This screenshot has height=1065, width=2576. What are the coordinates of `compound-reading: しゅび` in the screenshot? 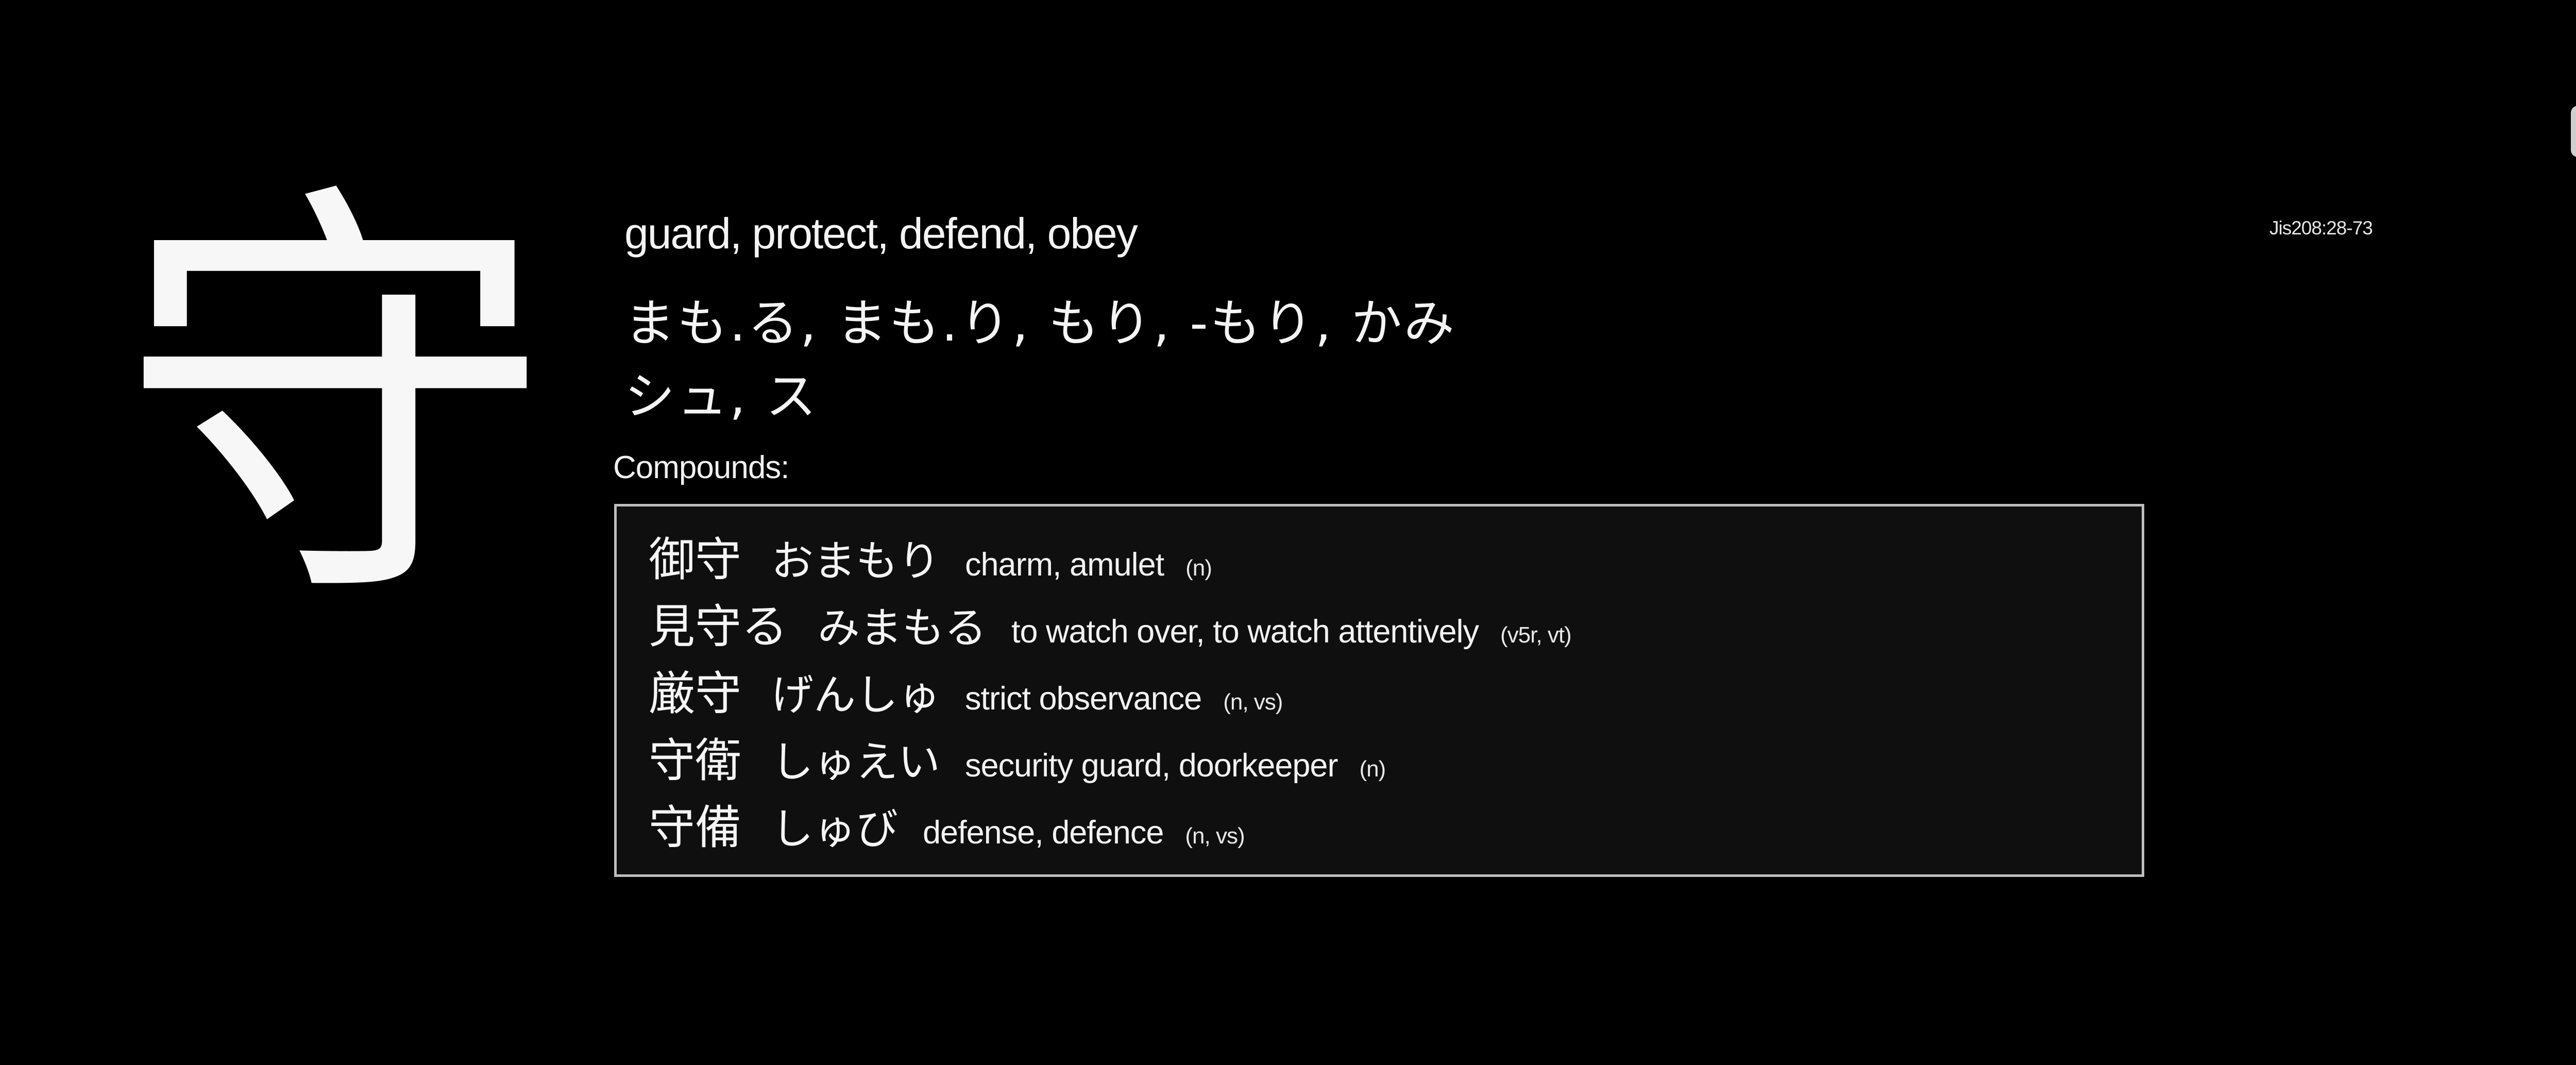 It's located at (835, 829).